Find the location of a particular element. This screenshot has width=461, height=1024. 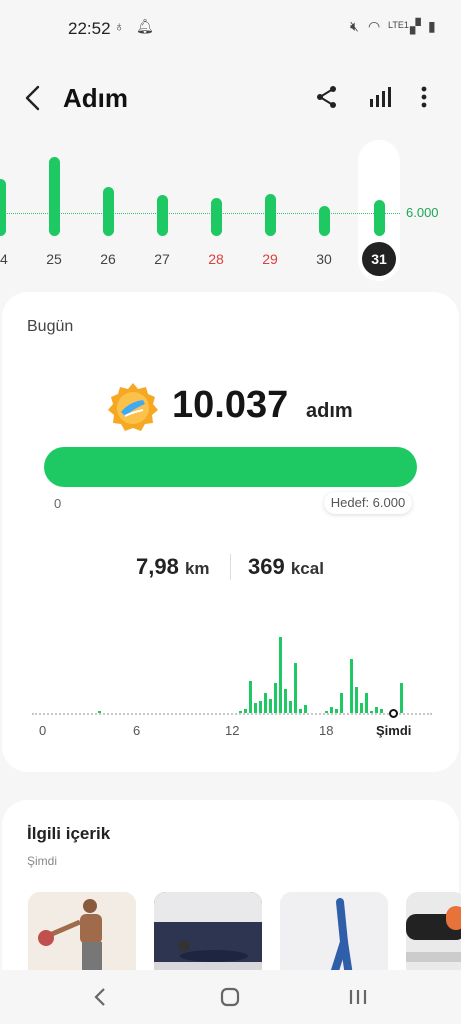

more-options-icon is located at coordinates (424, 97).